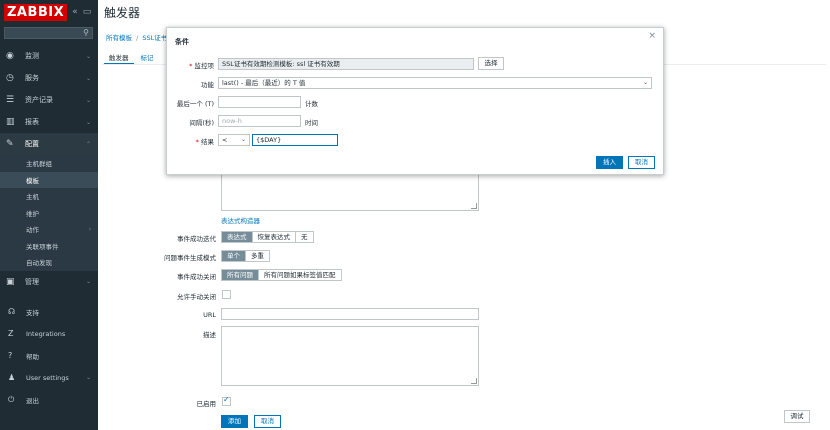  I want to click on expression-builder-link: 表达式构造器, so click(240, 220).